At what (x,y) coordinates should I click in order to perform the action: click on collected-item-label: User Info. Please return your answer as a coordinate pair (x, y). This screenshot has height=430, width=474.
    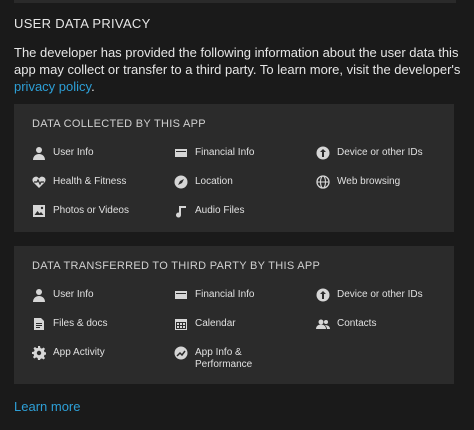
    Looking at the image, I should click on (73, 152).